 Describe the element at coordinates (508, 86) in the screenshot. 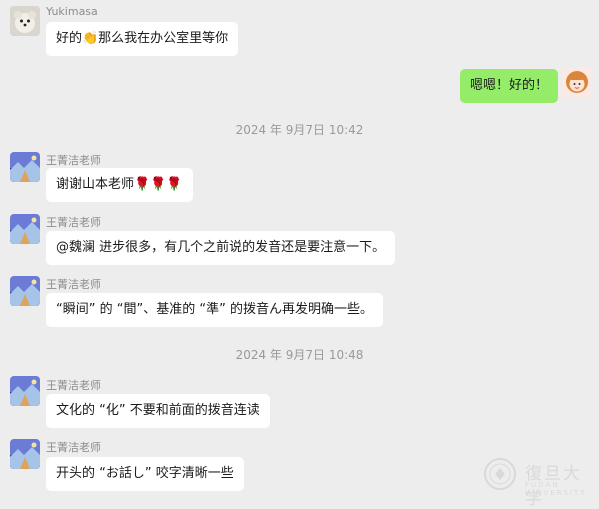

I see `message-bubble-self: 嗯嗯！好的！` at that location.